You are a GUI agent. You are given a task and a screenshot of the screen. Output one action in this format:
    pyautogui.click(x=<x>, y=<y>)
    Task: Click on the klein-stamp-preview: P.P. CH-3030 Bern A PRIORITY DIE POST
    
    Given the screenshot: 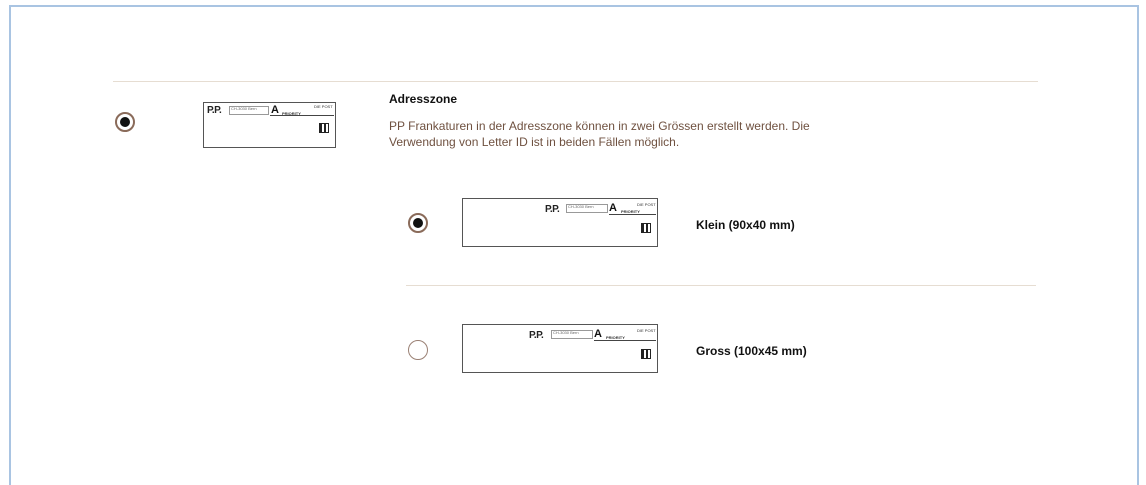 What is the action you would take?
    pyautogui.click(x=560, y=222)
    